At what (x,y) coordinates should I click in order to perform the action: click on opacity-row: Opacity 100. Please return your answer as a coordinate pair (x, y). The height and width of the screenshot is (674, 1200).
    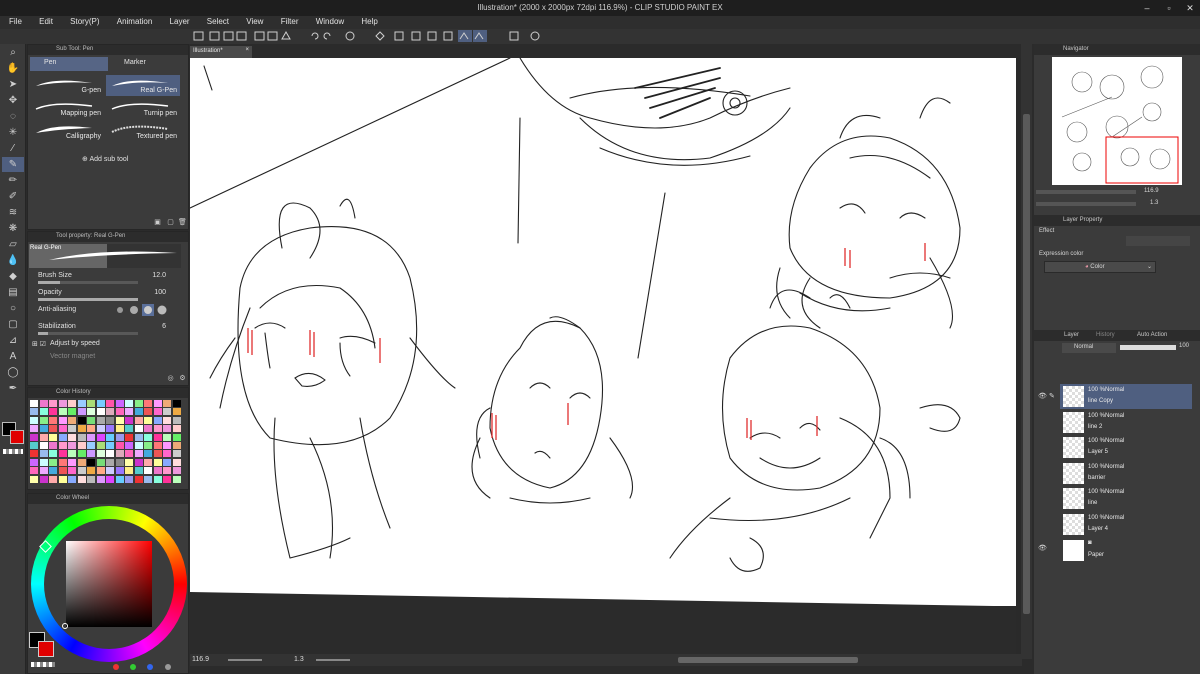
    Looking at the image, I should click on (104, 295).